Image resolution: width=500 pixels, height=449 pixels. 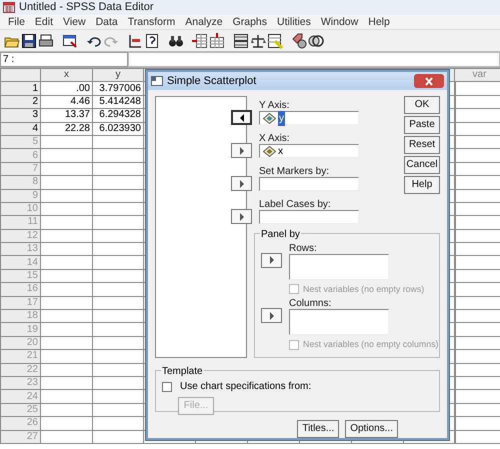 I want to click on dialog-button: Help, so click(x=422, y=185).